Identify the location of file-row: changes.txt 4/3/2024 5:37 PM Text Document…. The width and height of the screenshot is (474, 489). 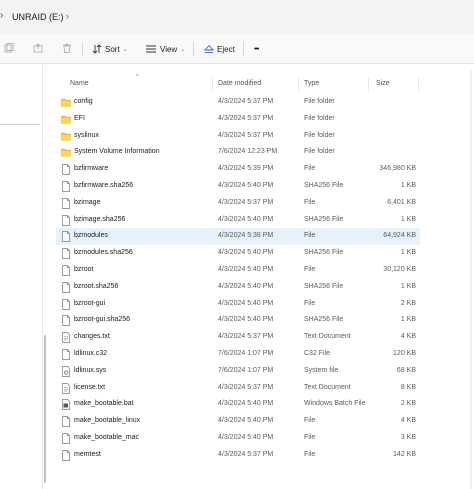
(238, 337).